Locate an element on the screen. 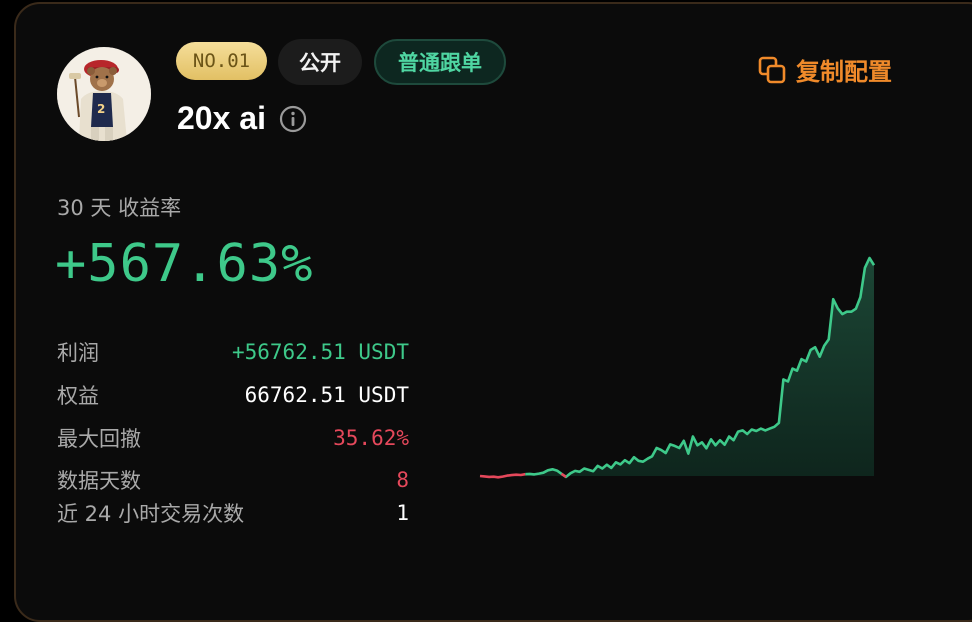 The height and width of the screenshot is (622, 972). rank-badge: NO.01 is located at coordinates (221, 61).